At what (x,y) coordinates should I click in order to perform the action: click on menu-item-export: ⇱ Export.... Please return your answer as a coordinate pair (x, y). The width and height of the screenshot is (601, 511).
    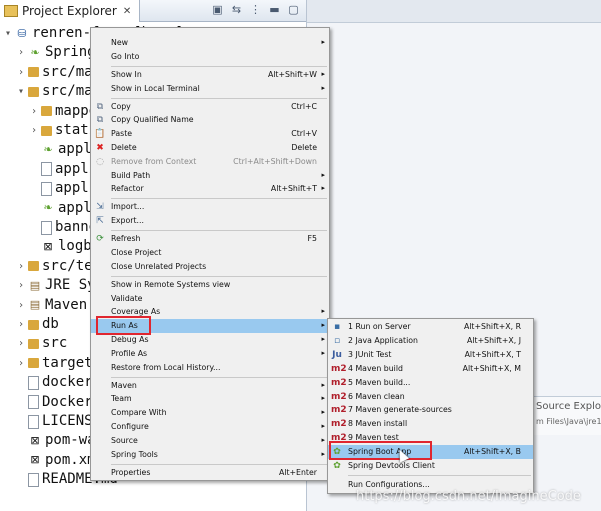
    Looking at the image, I should click on (210, 221).